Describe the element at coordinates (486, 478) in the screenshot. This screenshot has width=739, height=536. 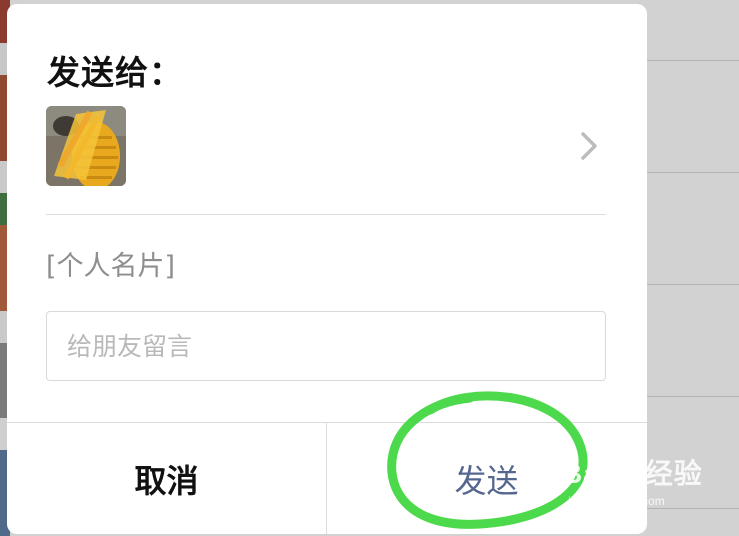
I see `send-button: 发送` at that location.